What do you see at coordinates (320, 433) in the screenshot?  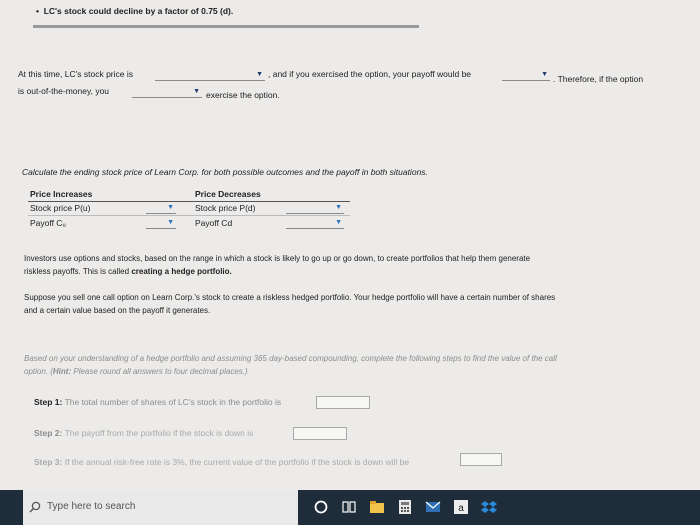 I see `step2-input` at bounding box center [320, 433].